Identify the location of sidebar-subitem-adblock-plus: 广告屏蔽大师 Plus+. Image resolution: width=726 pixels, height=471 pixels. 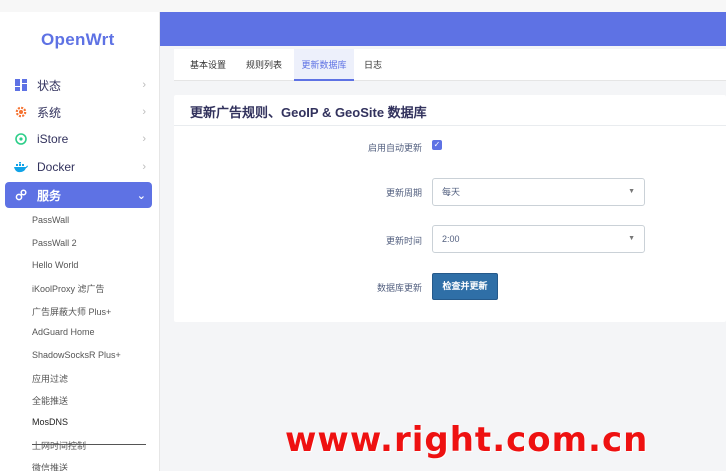
(71, 311).